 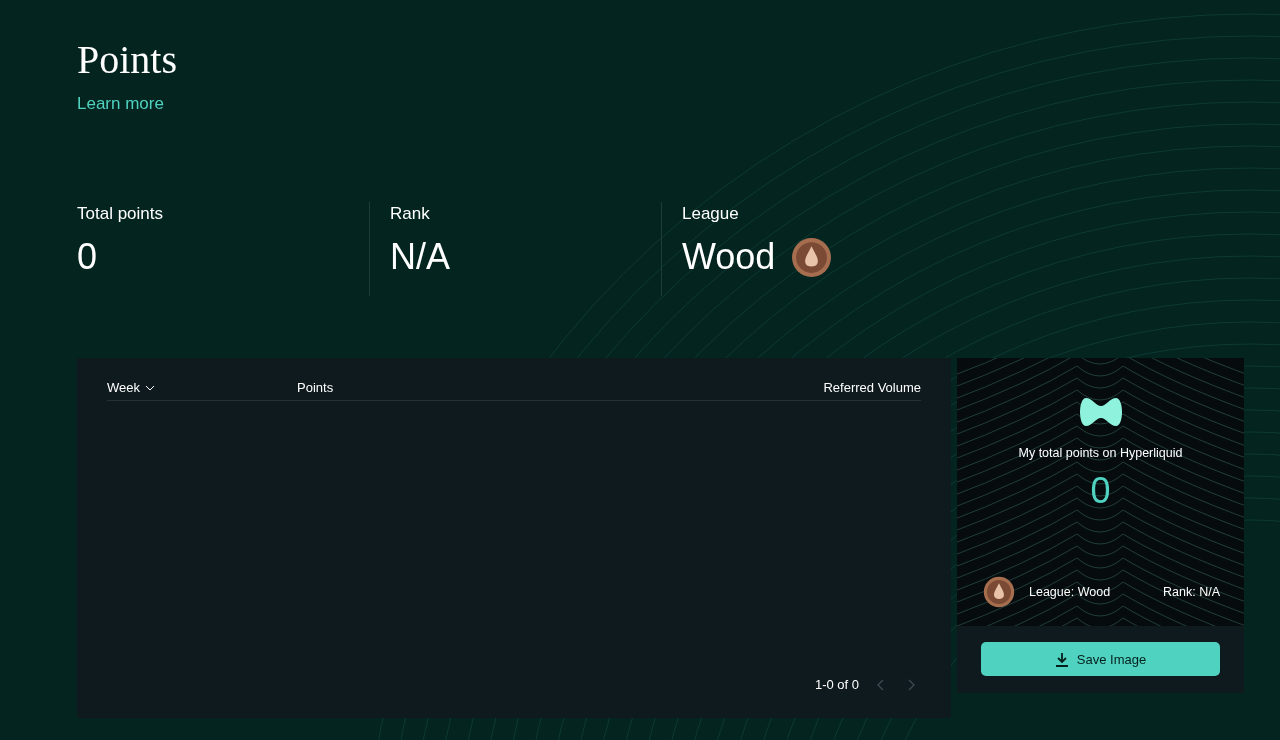 What do you see at coordinates (120, 104) in the screenshot?
I see `learn-more-link: Learn more` at bounding box center [120, 104].